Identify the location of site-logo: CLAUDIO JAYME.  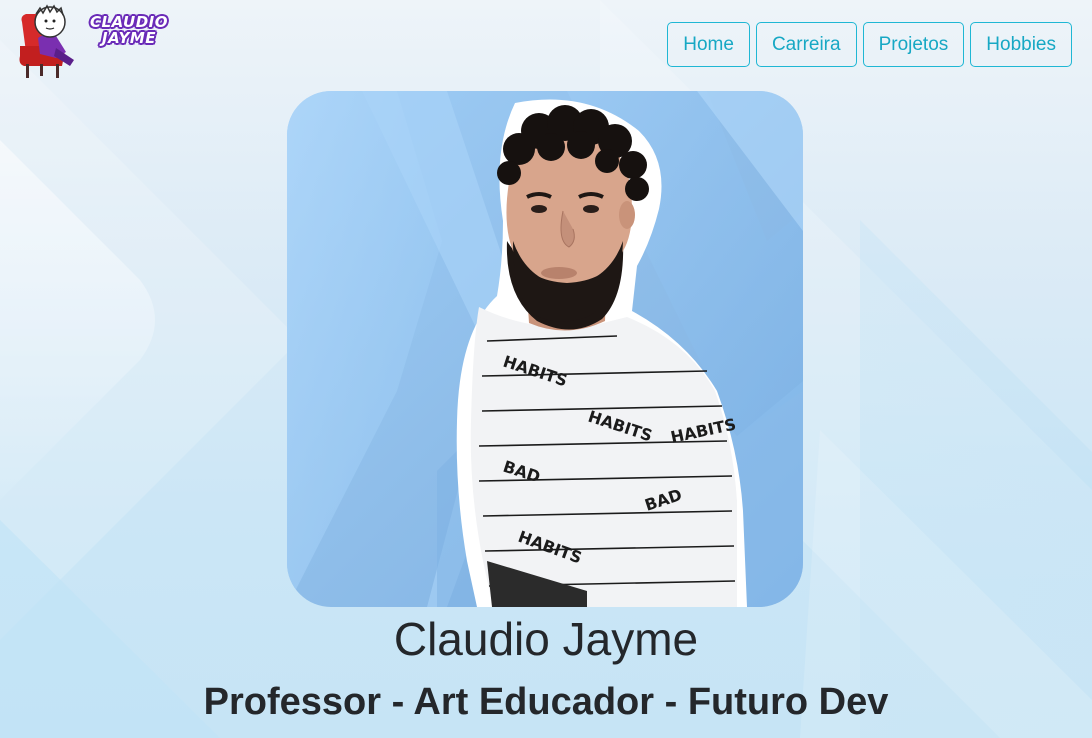
(101, 43).